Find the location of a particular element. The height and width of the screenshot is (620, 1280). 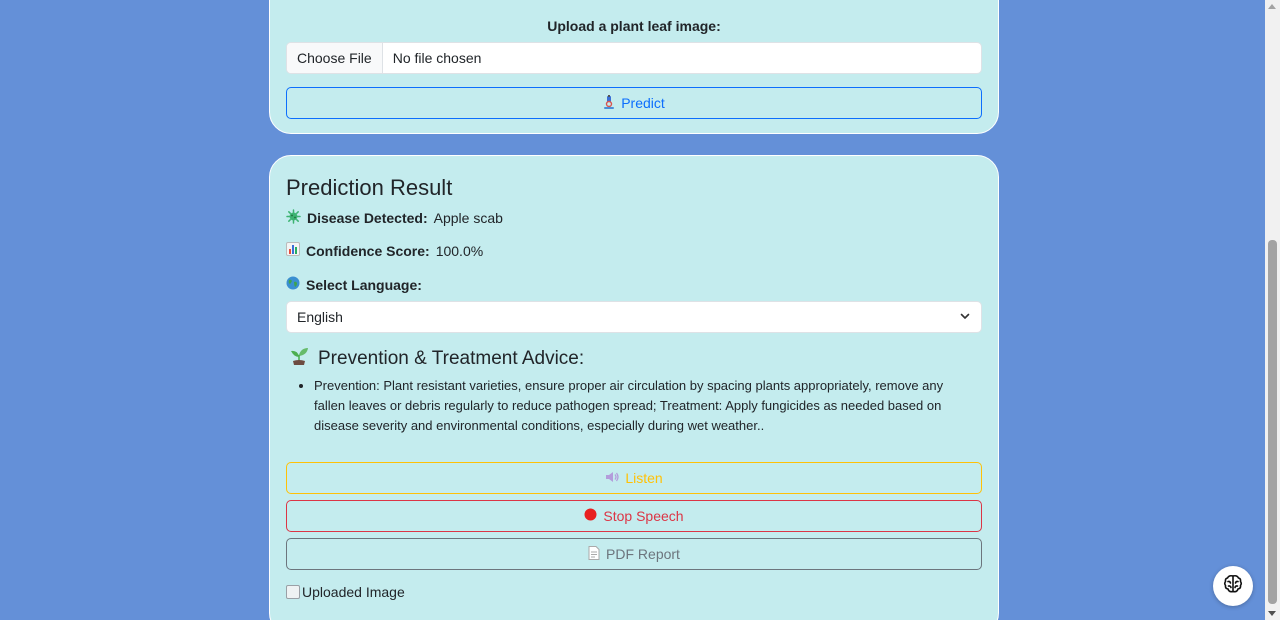

chevron-down-icon is located at coordinates (965, 317).